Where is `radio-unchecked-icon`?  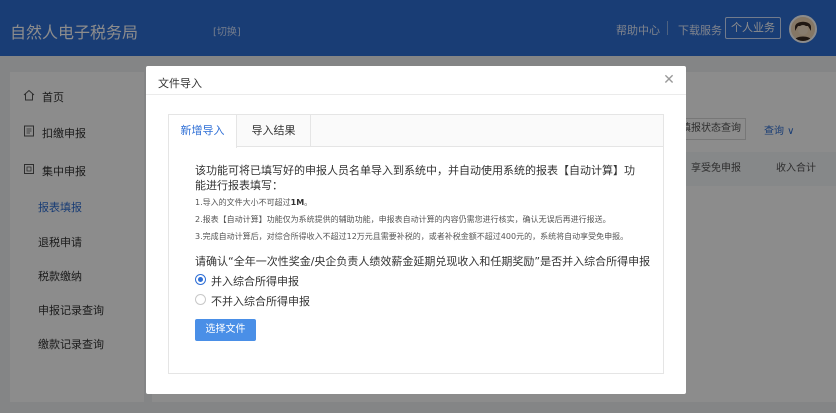 radio-unchecked-icon is located at coordinates (200, 299).